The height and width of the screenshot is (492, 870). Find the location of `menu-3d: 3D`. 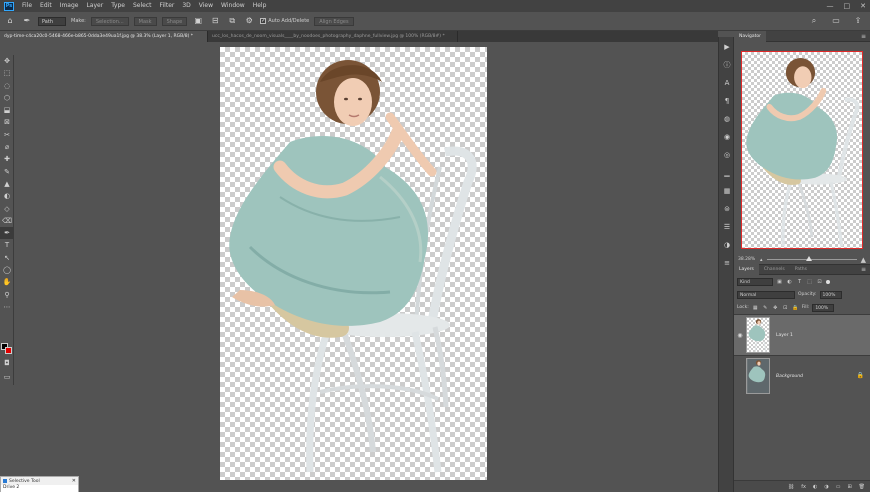

menu-3d: 3D is located at coordinates (186, 6).